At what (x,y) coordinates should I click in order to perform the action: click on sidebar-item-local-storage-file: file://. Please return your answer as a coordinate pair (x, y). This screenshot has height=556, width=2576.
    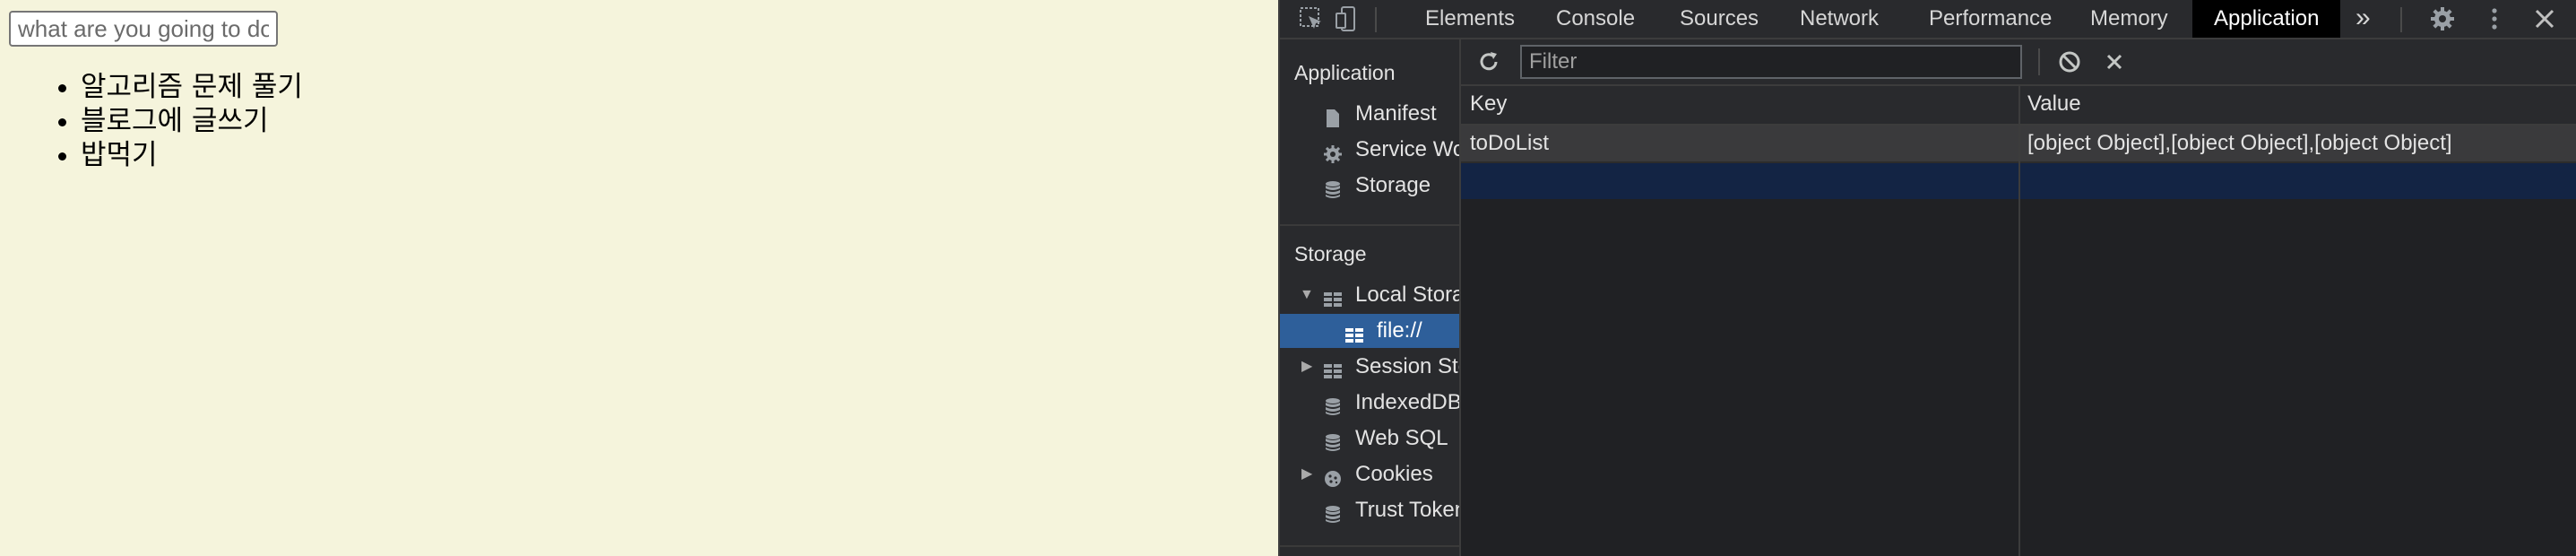
    Looking at the image, I should click on (1369, 331).